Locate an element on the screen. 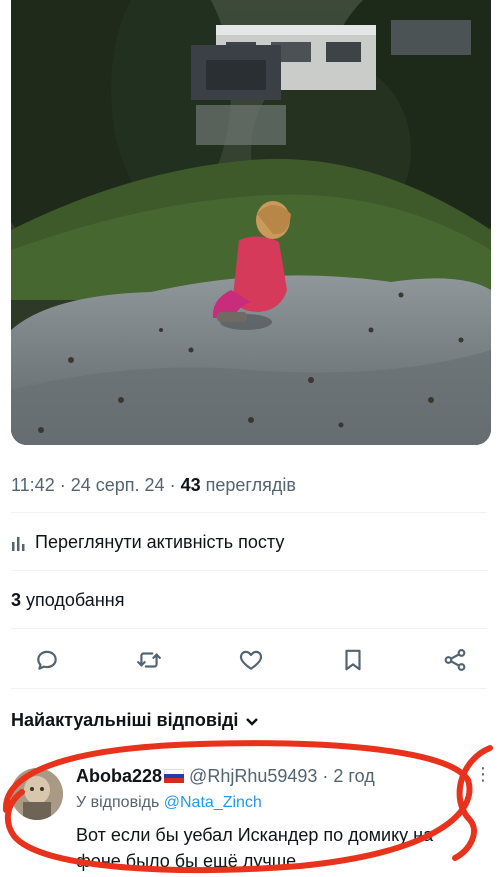 This screenshot has height=877, width=498. reply-to-line: У відповідь @Nata_Zinch is located at coordinates (169, 803).